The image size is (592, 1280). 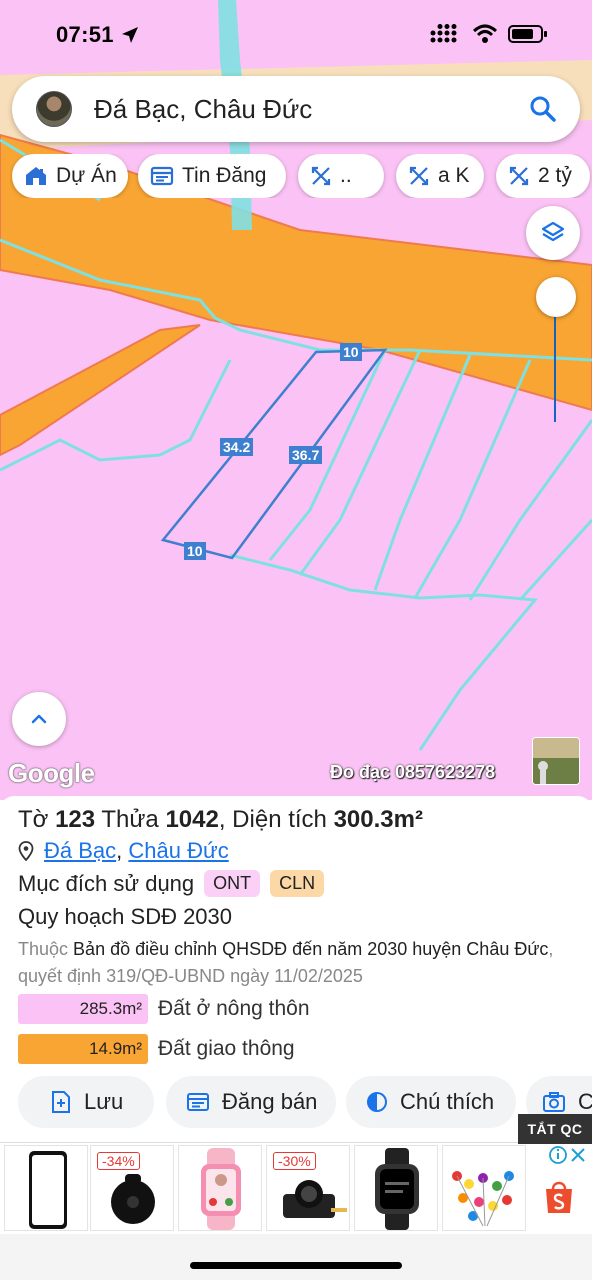 I want to click on search-input: Đá Bạc, Châu Đức, so click(x=311, y=109).